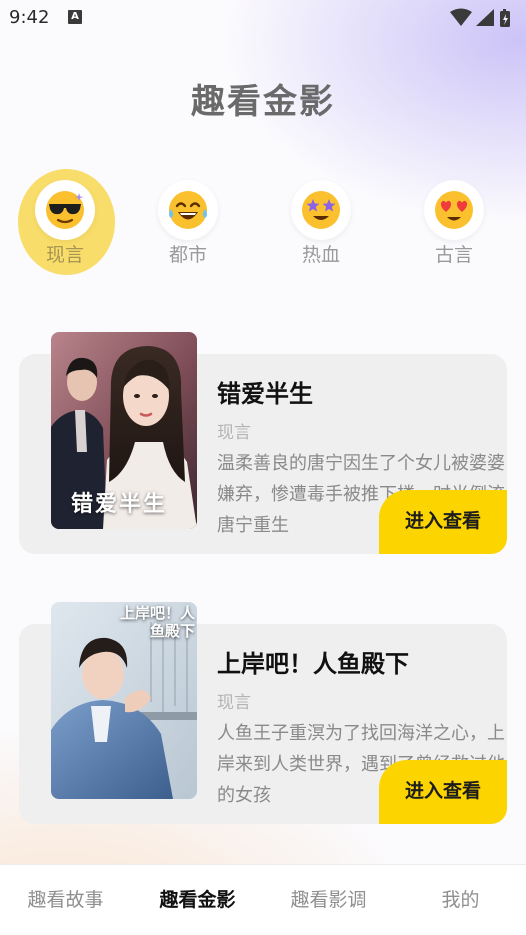  What do you see at coordinates (460, 898) in the screenshot?
I see `nav-item-mine: 我的` at bounding box center [460, 898].